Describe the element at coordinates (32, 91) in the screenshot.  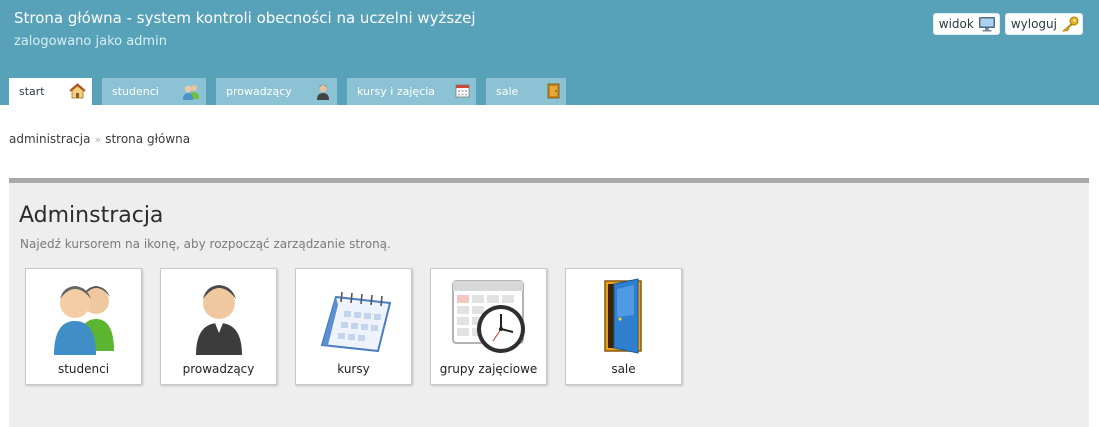
I see `tab-start-label: start` at that location.